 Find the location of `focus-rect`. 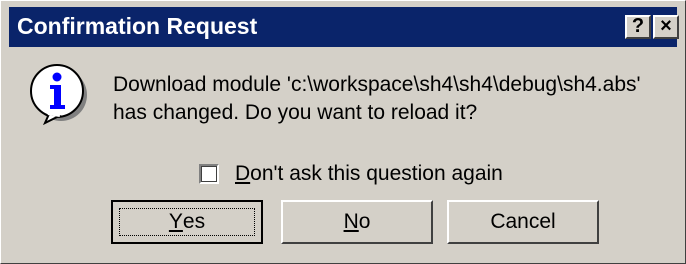

focus-rect is located at coordinates (187, 222).